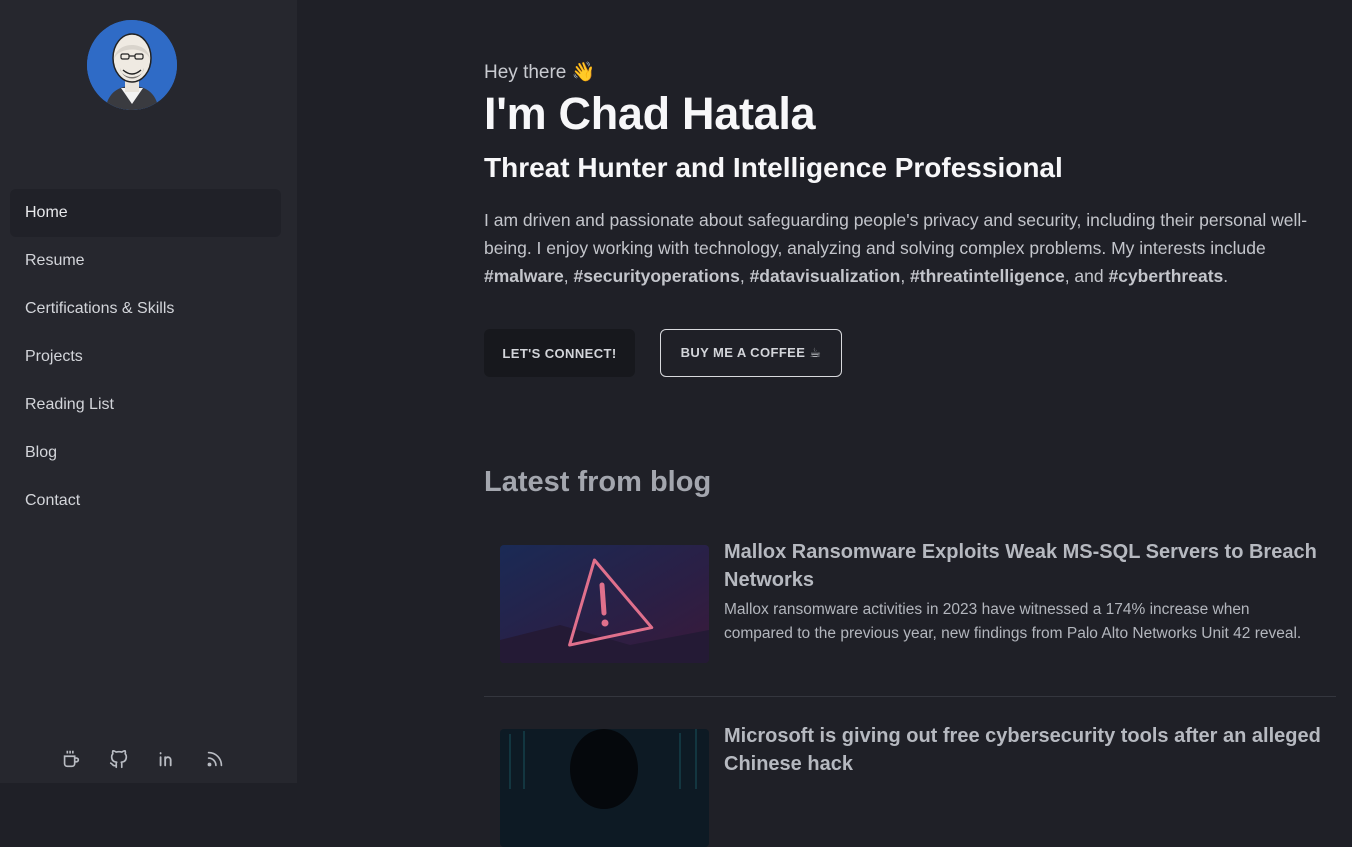  Describe the element at coordinates (215, 759) in the screenshot. I see `rss-icon` at that location.